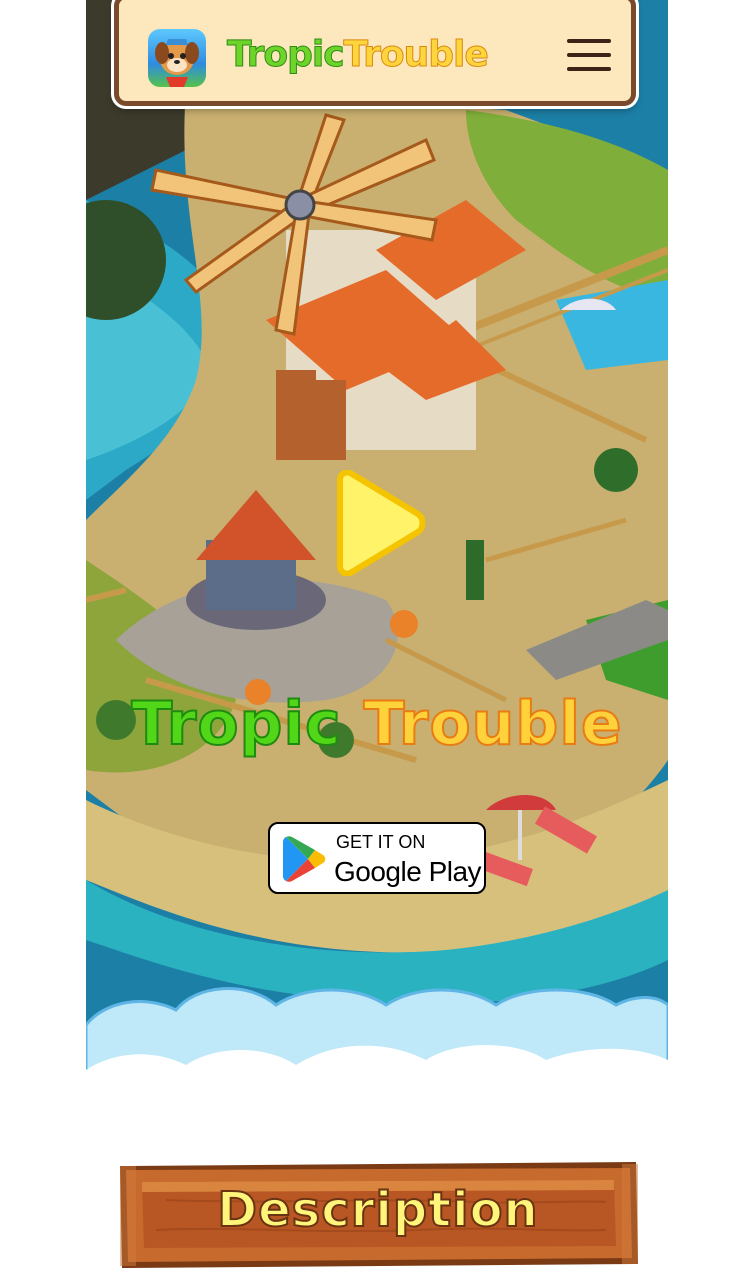  I want to click on description-section-header: Description, so click(378, 1215).